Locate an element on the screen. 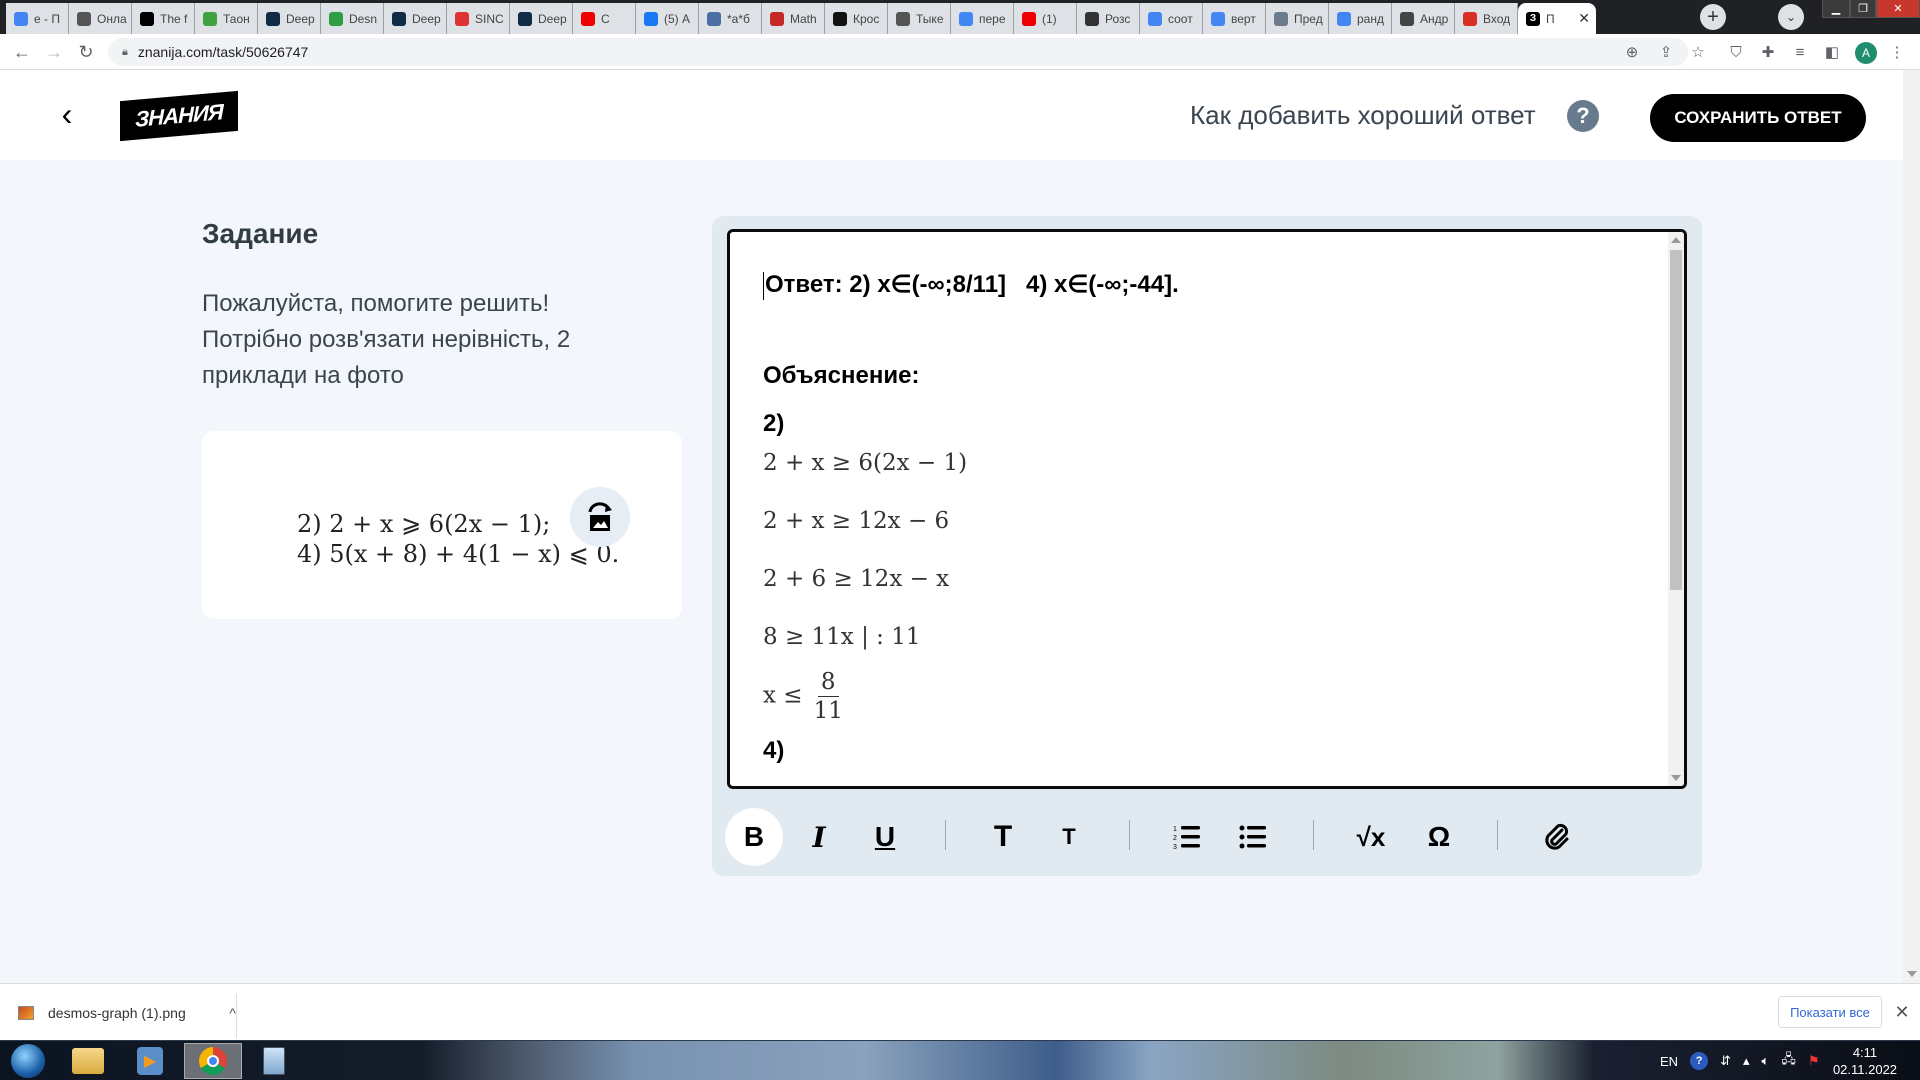 This screenshot has height=1080, width=1920. bullet-list-button is located at coordinates (1253, 837).